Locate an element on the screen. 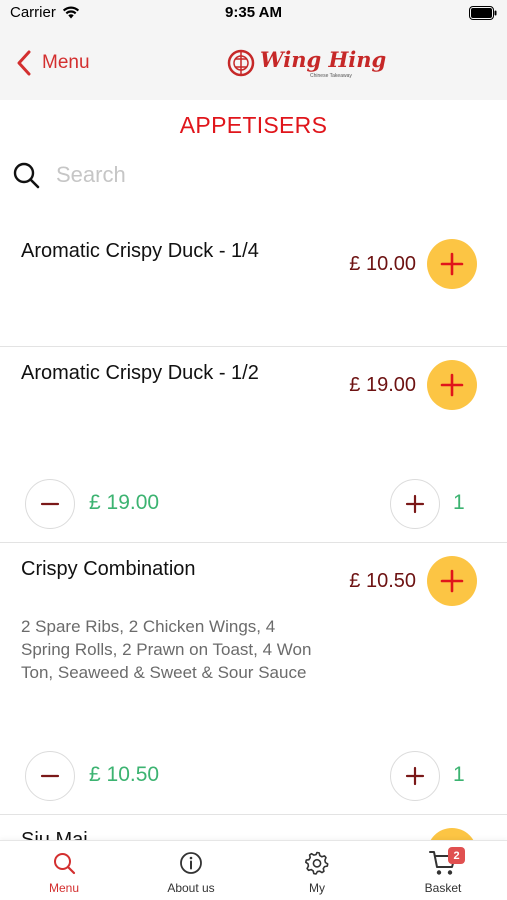 The width and height of the screenshot is (507, 900). quantity-row: £ 10.50 1 is located at coordinates (253, 776).